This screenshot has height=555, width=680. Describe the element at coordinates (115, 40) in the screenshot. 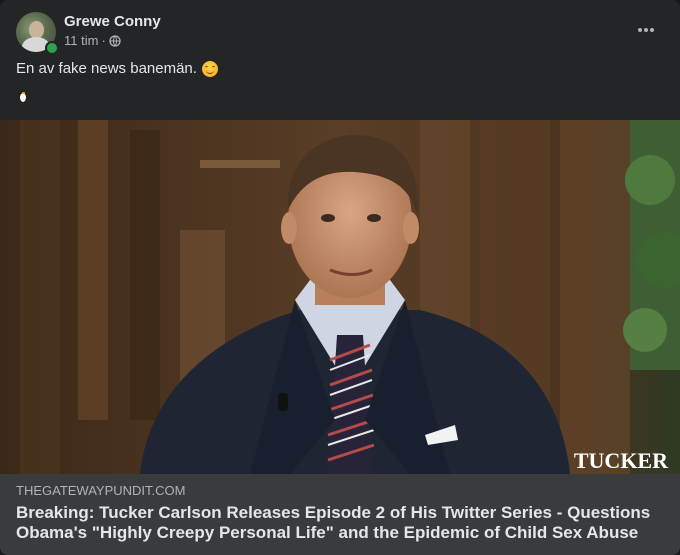

I see `globe-icon` at that location.